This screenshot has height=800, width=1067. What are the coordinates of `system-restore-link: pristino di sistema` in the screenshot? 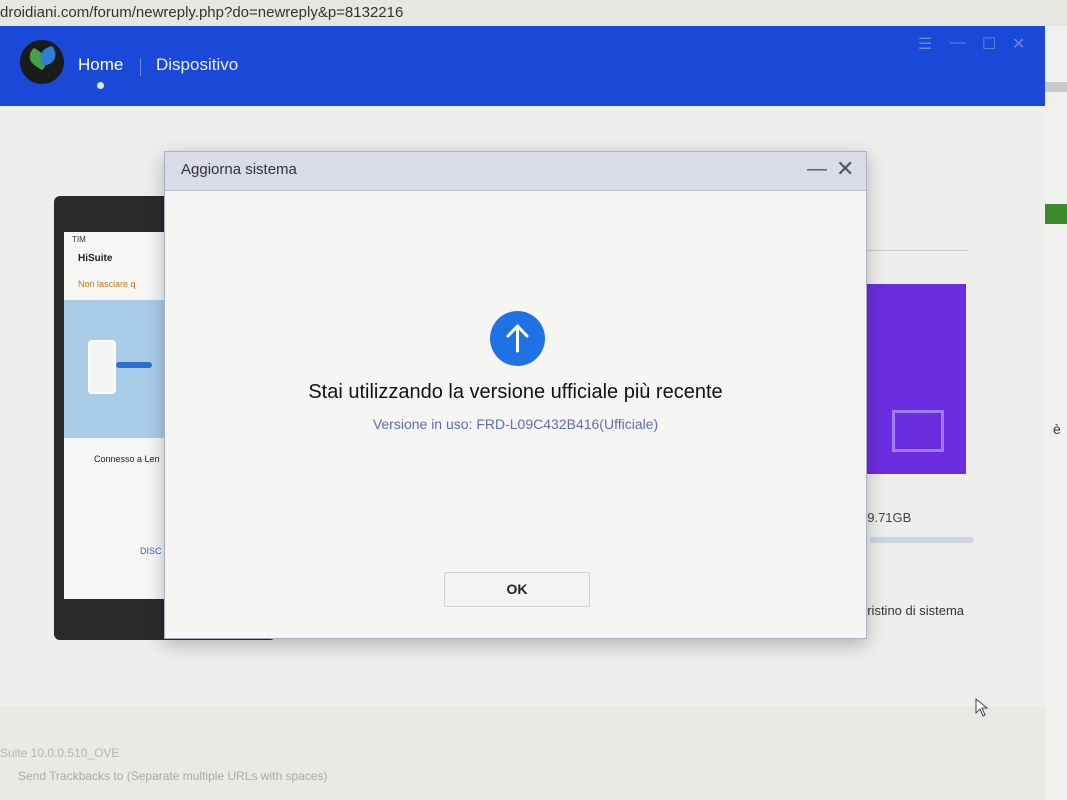 It's located at (912, 610).